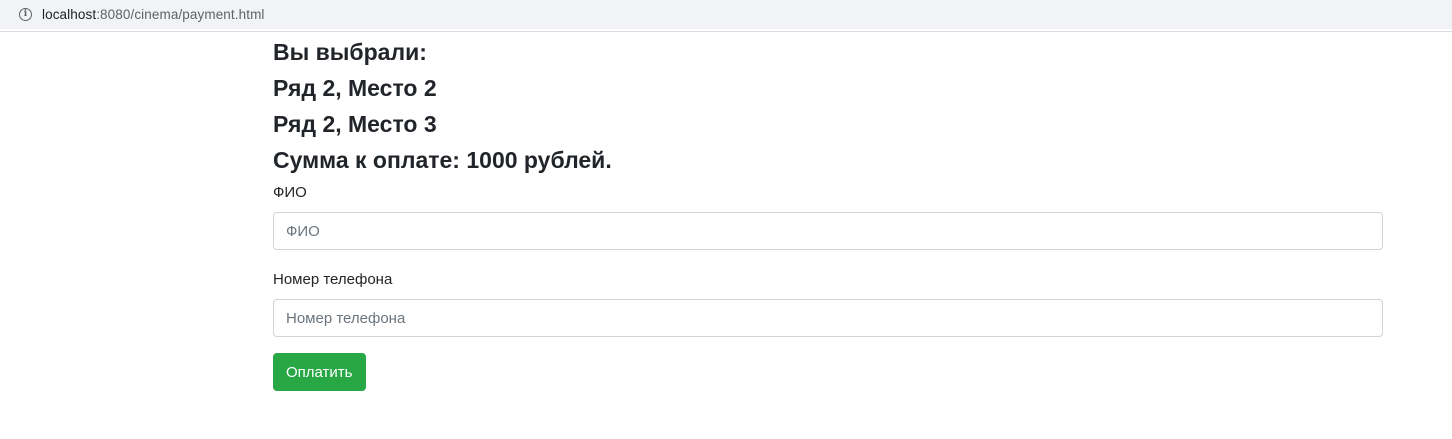  Describe the element at coordinates (442, 160) in the screenshot. I see `total-amount: Сумма к оплате: 1000 рублей.` at that location.